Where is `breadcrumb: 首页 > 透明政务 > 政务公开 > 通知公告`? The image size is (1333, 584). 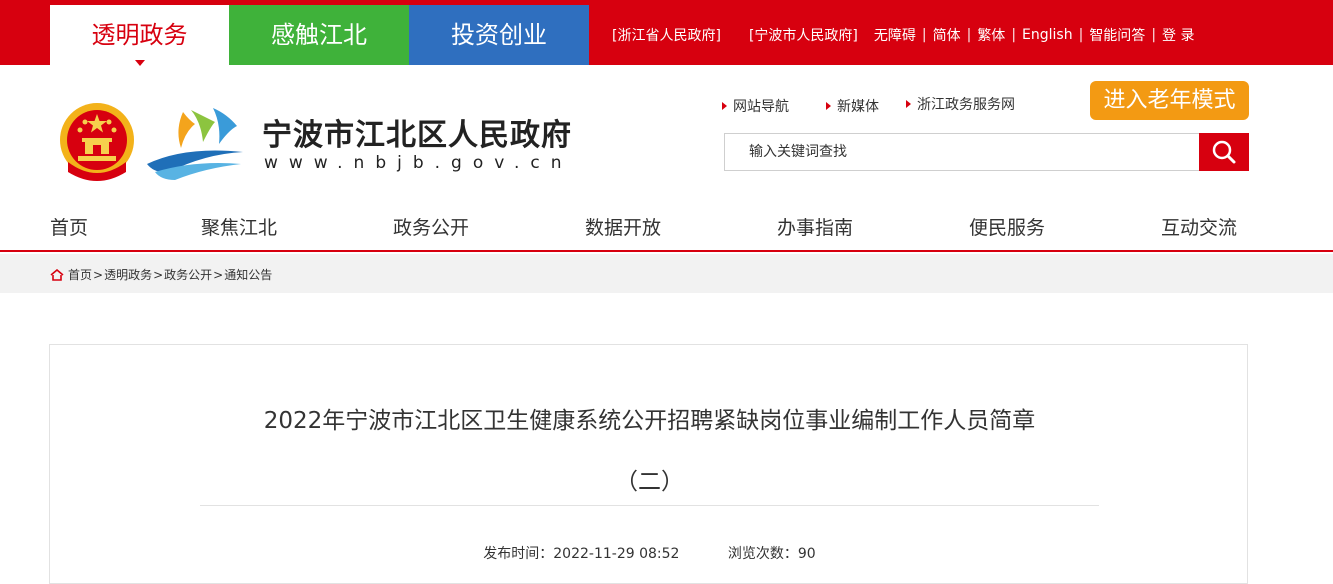 breadcrumb: 首页 > 透明政务 > 政务公开 > 通知公告 is located at coordinates (161, 274).